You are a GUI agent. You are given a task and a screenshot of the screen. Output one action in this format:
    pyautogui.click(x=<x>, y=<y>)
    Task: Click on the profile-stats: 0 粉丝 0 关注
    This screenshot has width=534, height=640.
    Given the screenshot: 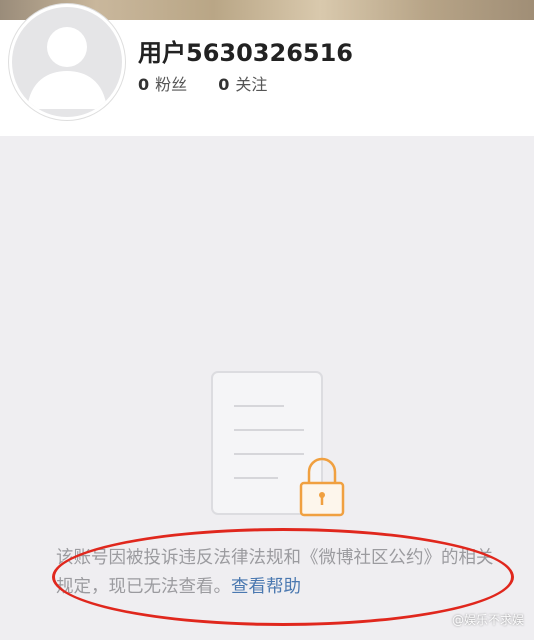 What is the action you would take?
    pyautogui.click(x=215, y=83)
    